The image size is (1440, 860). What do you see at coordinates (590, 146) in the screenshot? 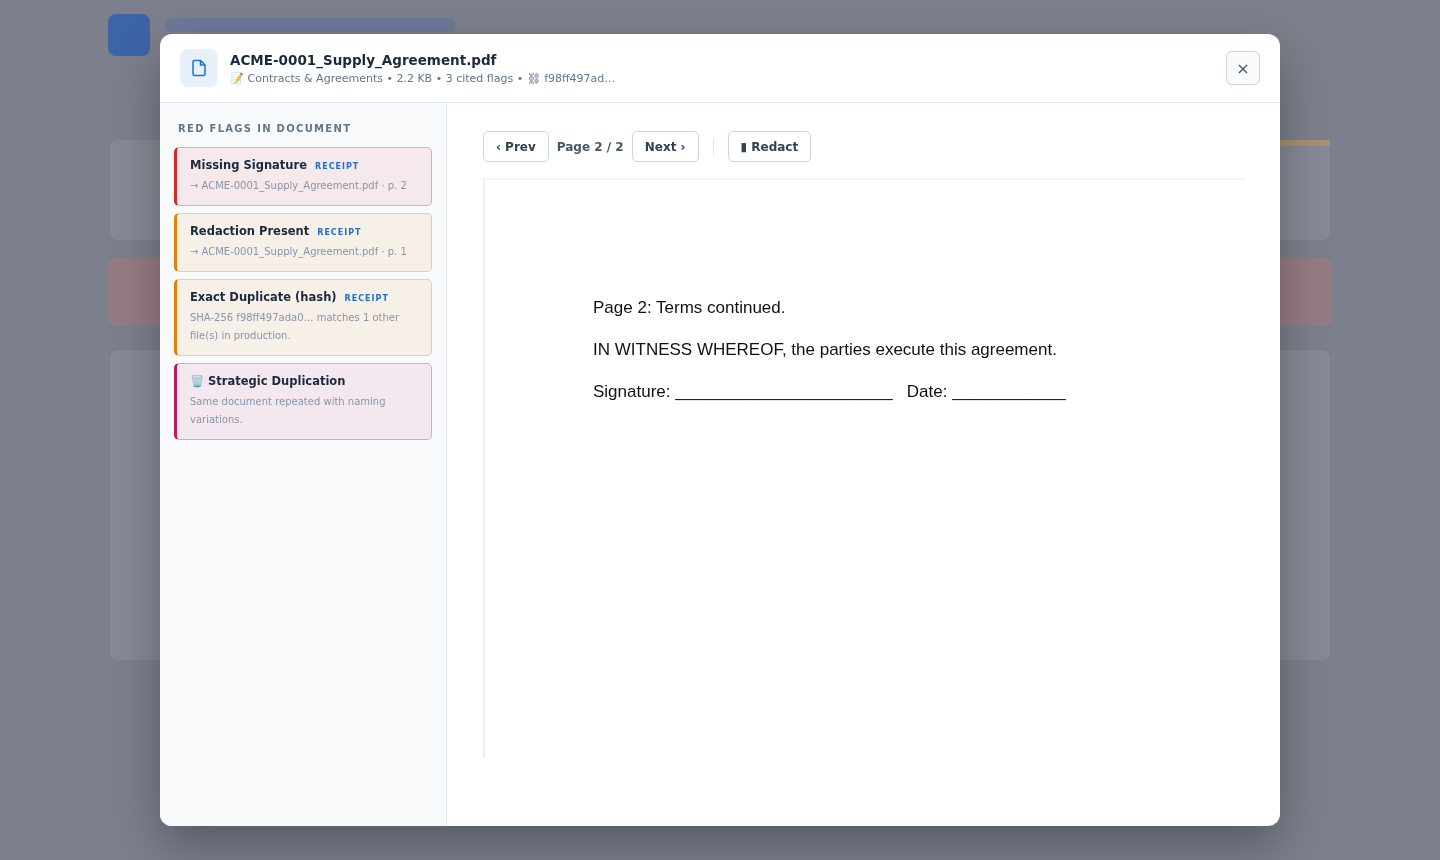
I see `page-indicator: Page 2 / 2` at bounding box center [590, 146].